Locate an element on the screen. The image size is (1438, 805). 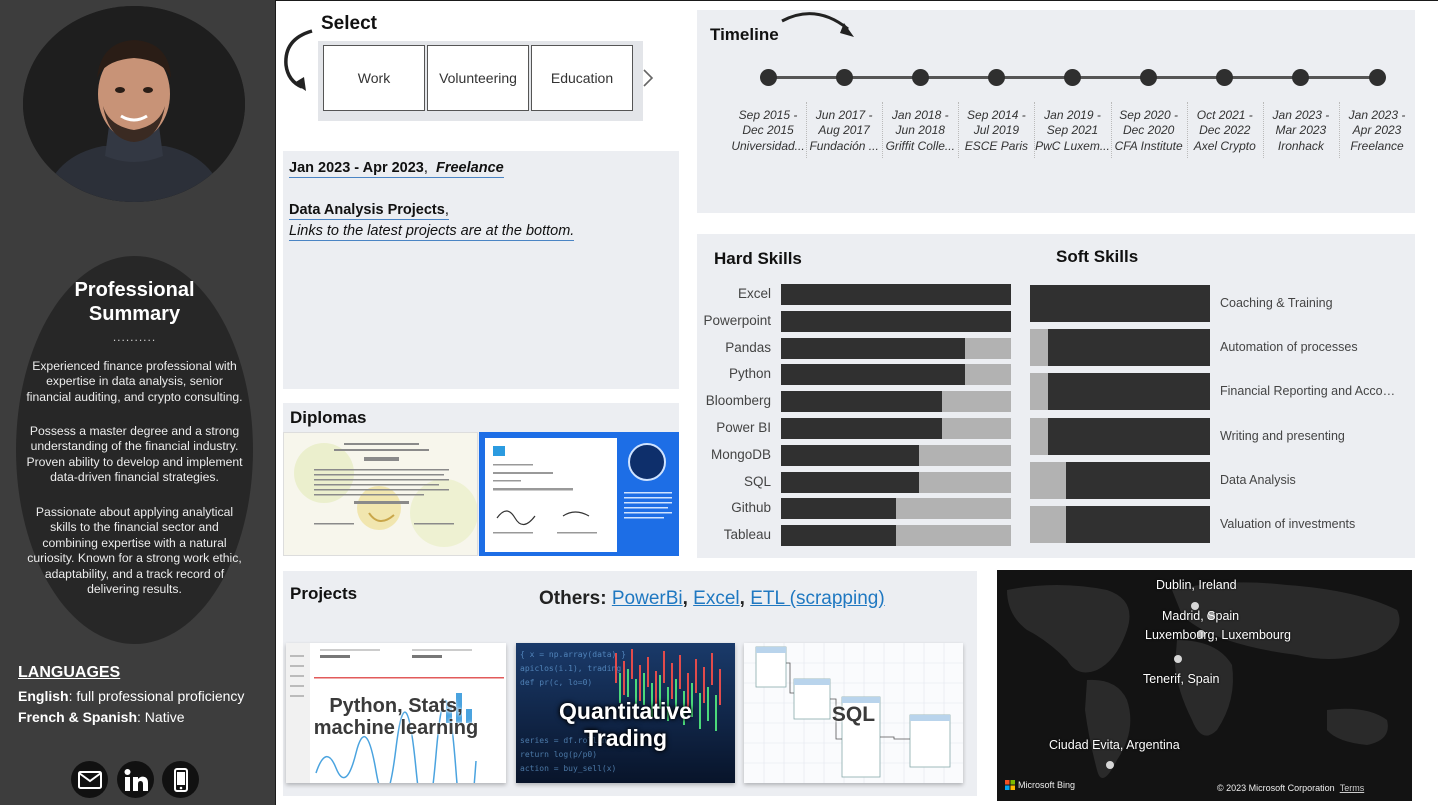
linkedin-button is located at coordinates (135, 779).